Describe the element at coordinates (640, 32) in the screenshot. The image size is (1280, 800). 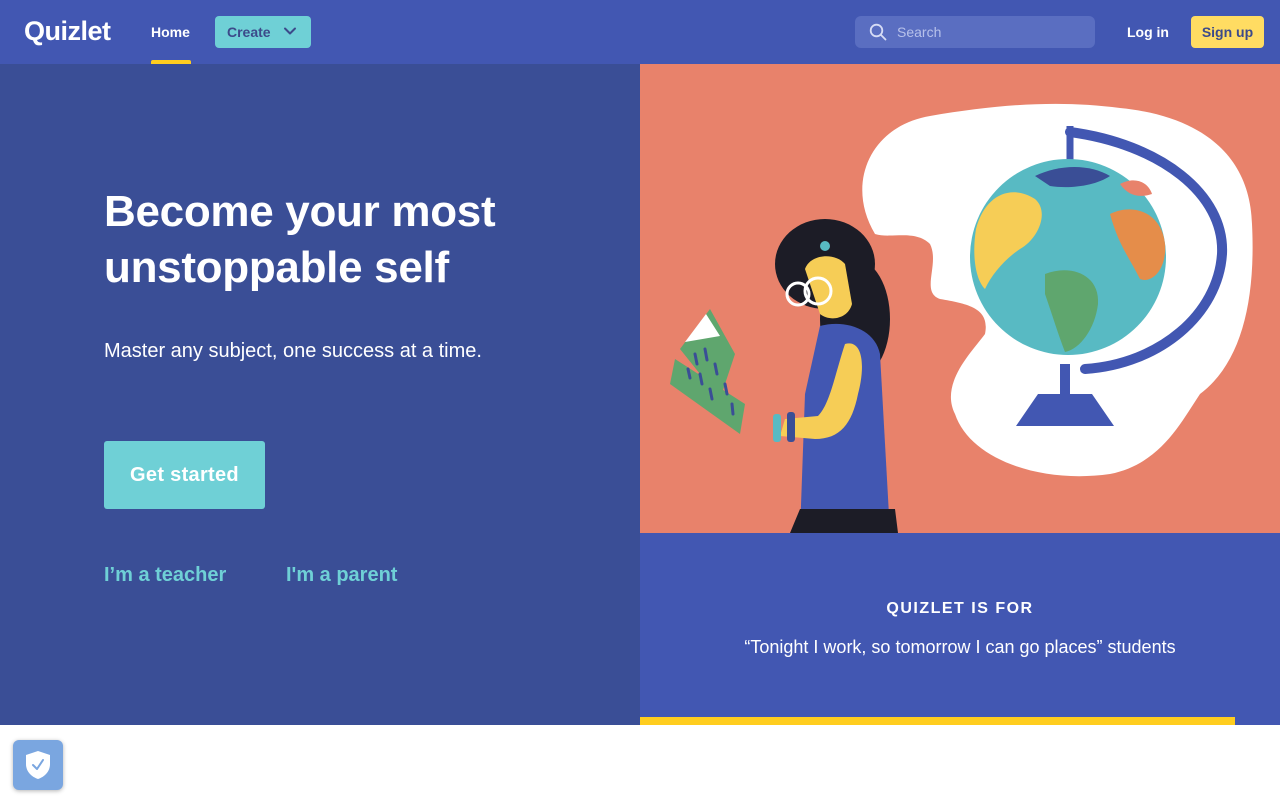
I see `top-nav: Quizlet Home Create Log in Sign up` at that location.